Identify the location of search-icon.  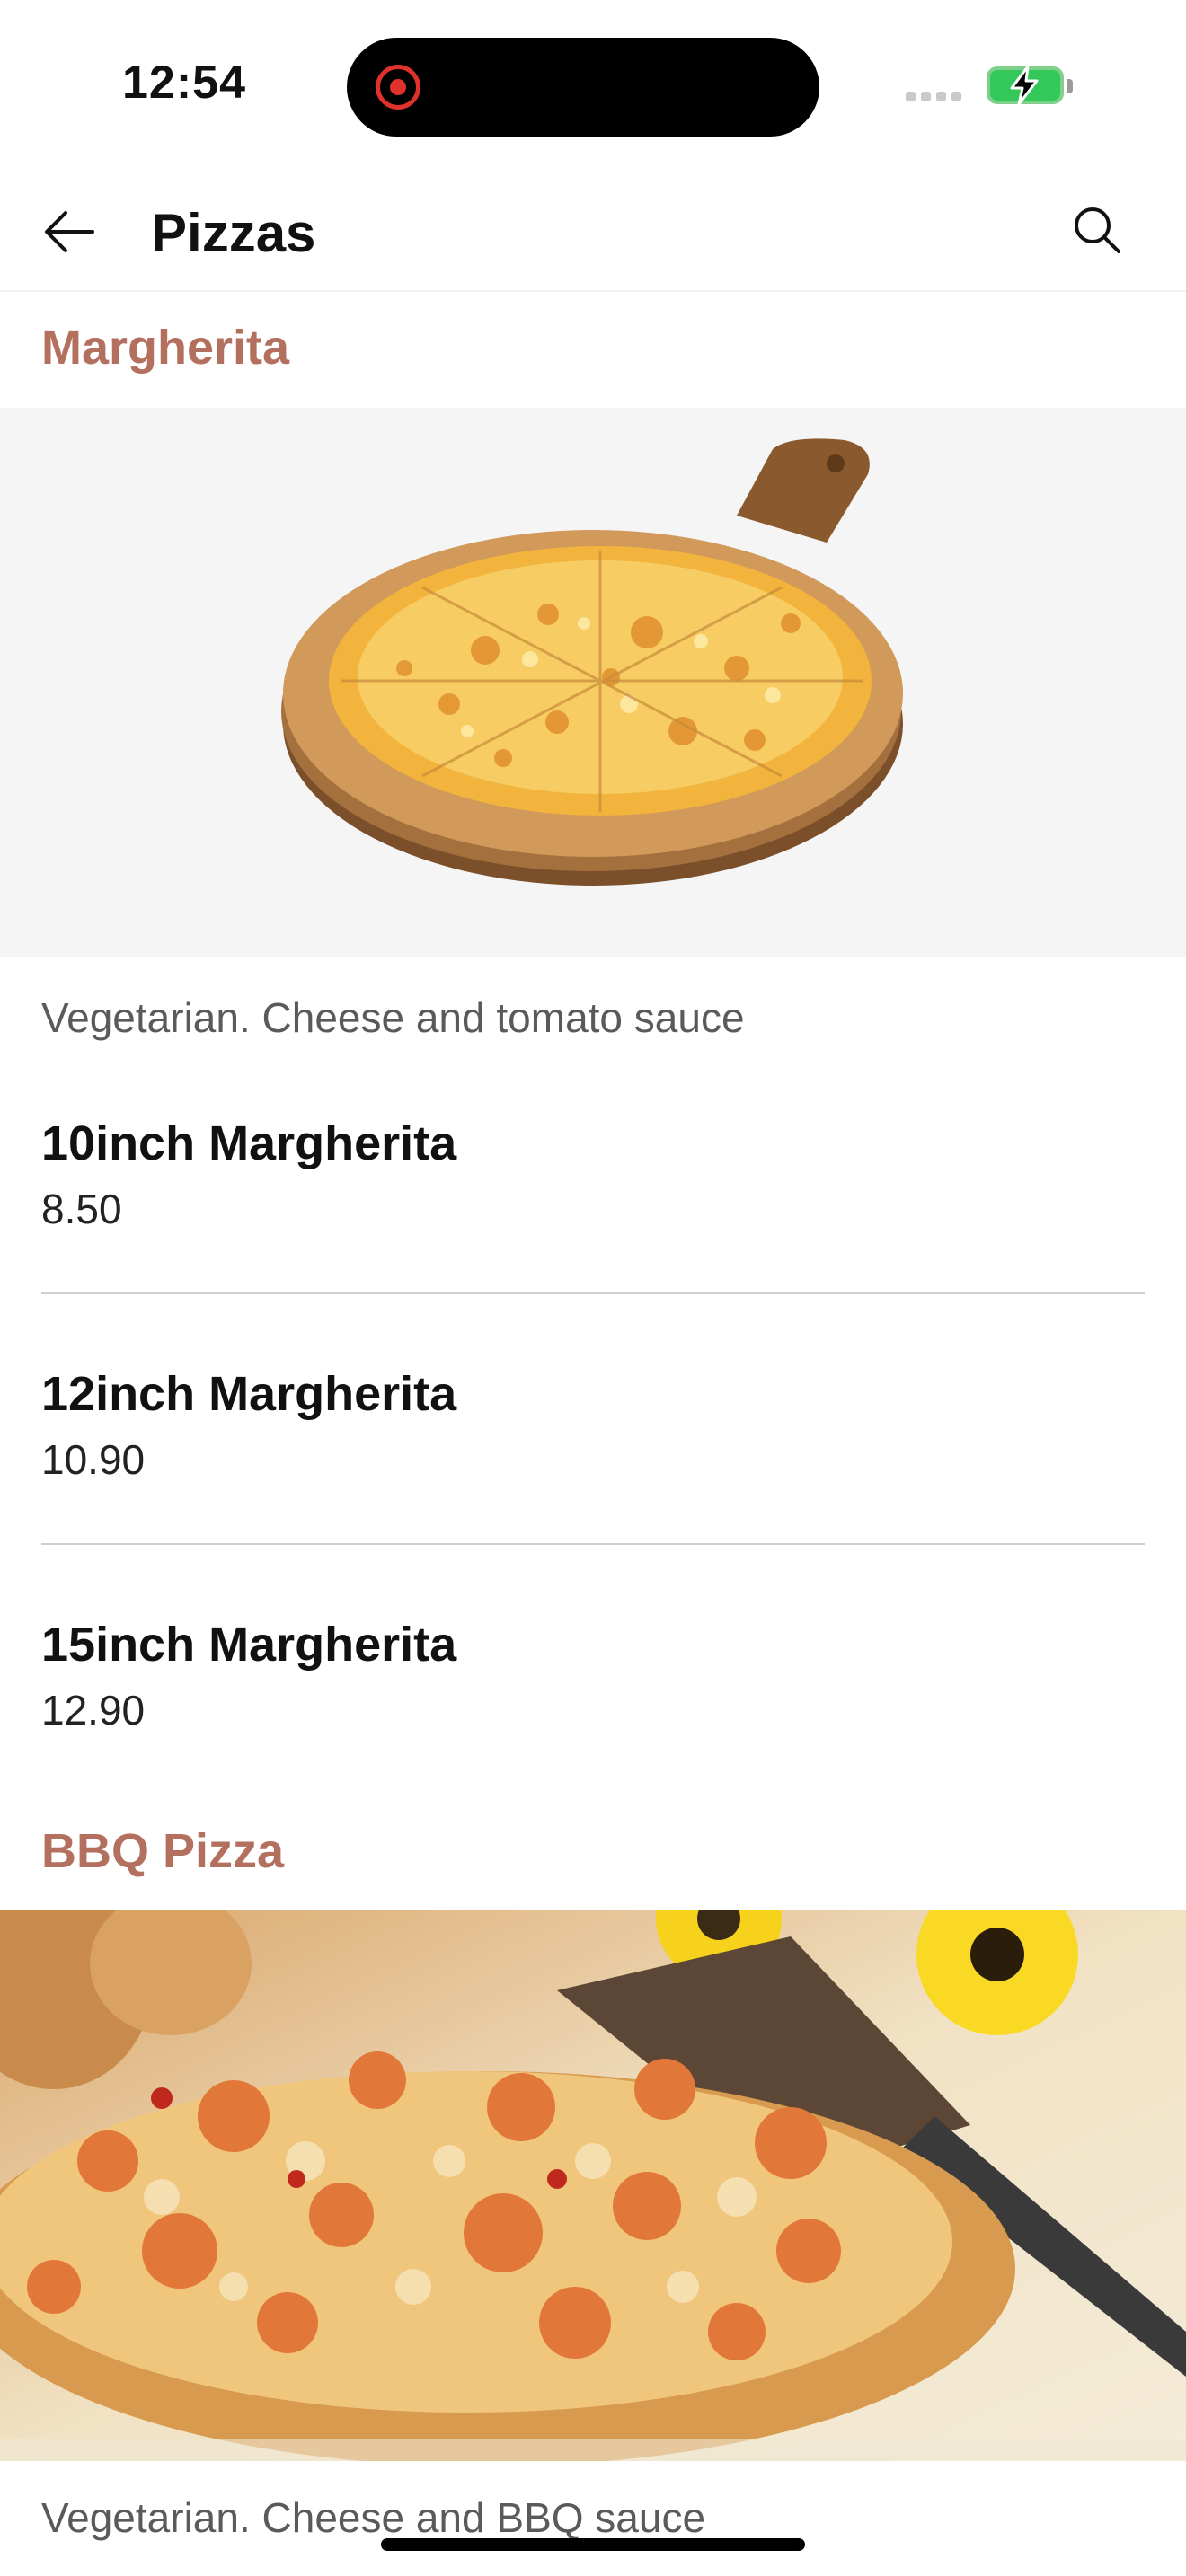
(1097, 230).